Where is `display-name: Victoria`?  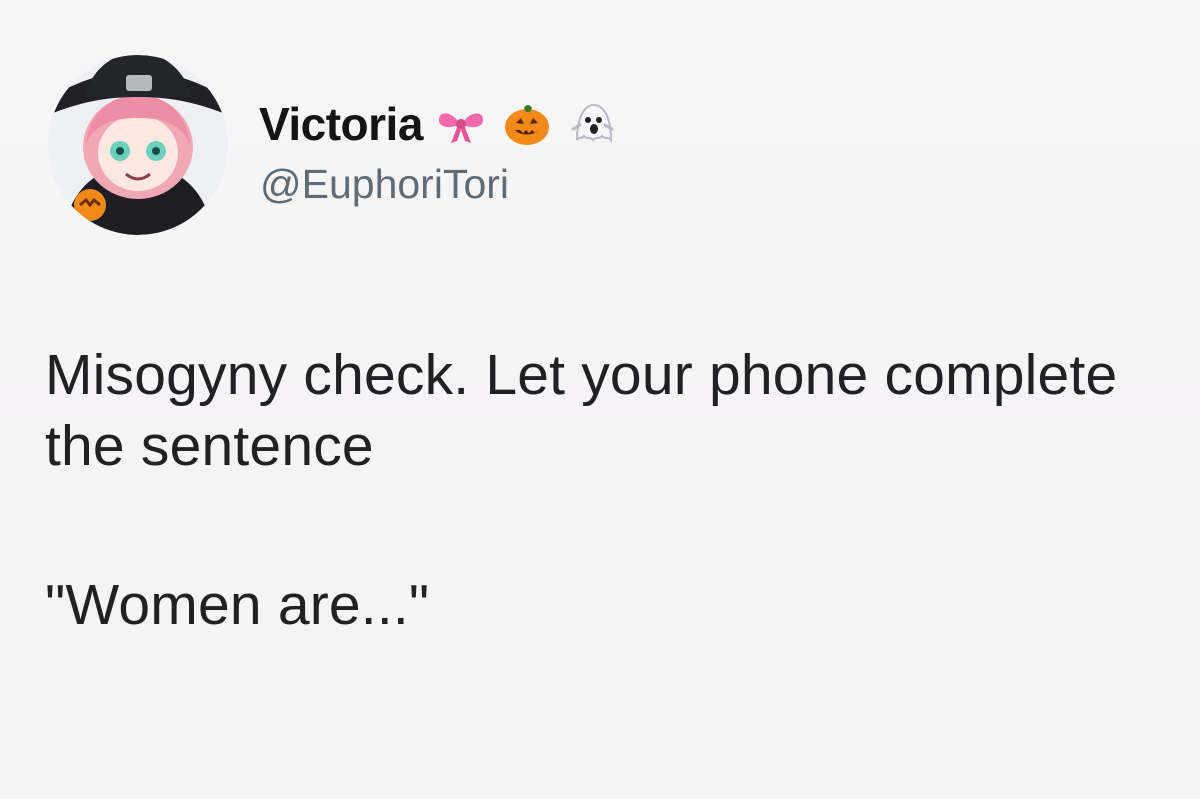 display-name: Victoria is located at coordinates (341, 124).